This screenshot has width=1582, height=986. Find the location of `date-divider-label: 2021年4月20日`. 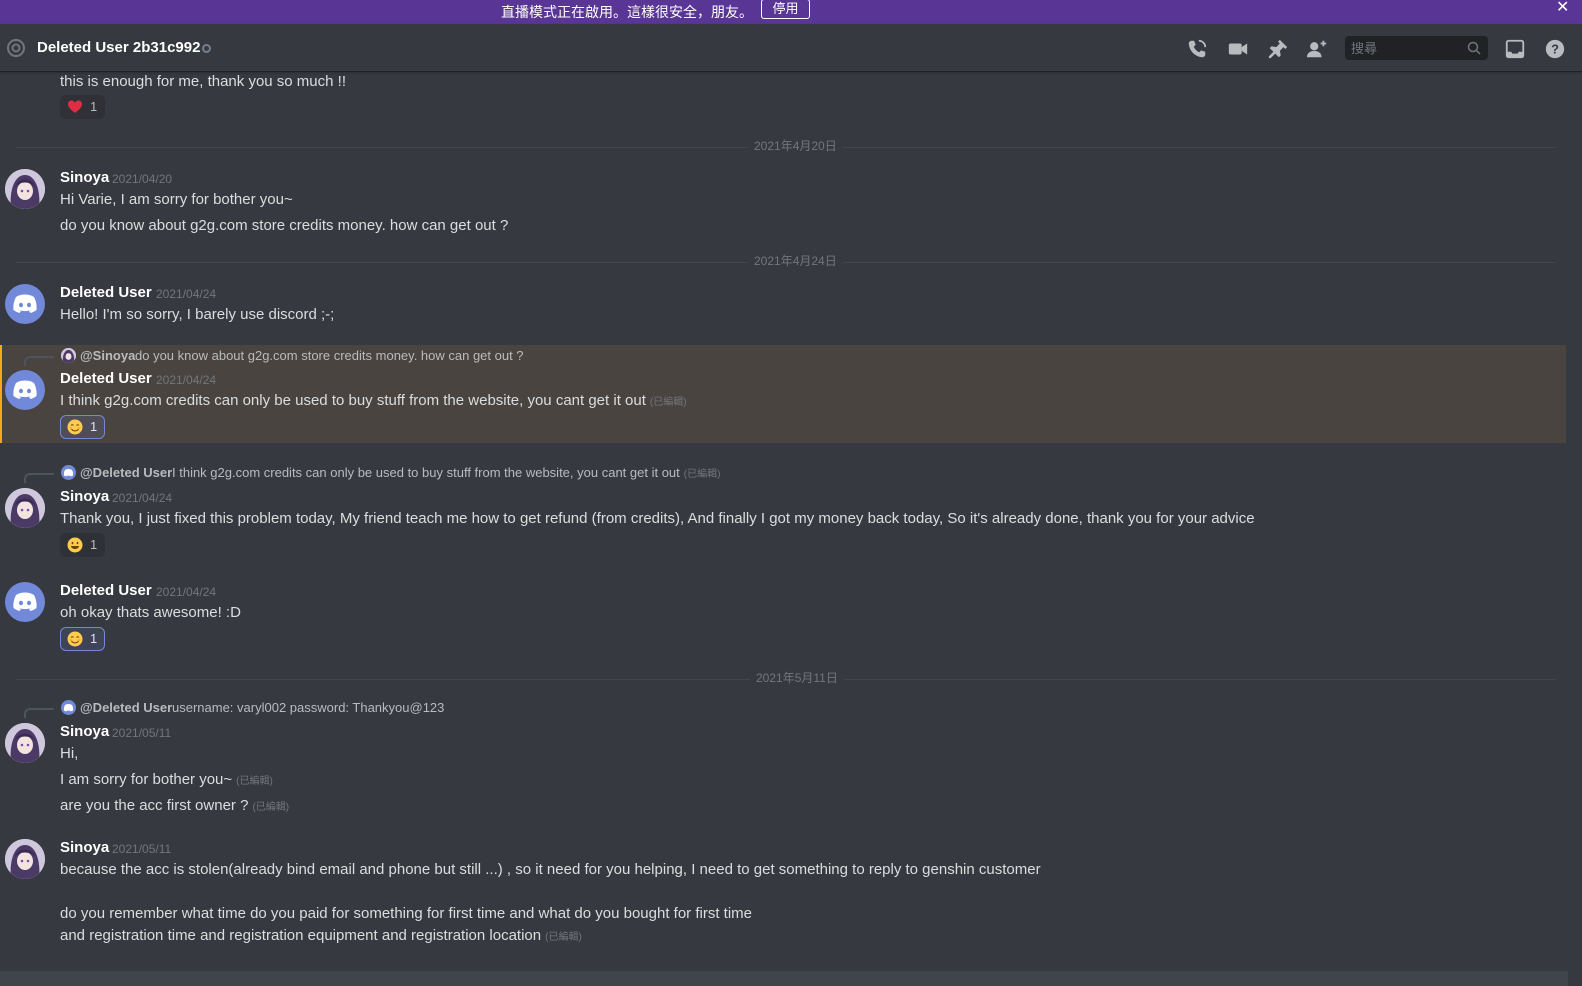

date-divider-label: 2021年4月20日 is located at coordinates (795, 146).